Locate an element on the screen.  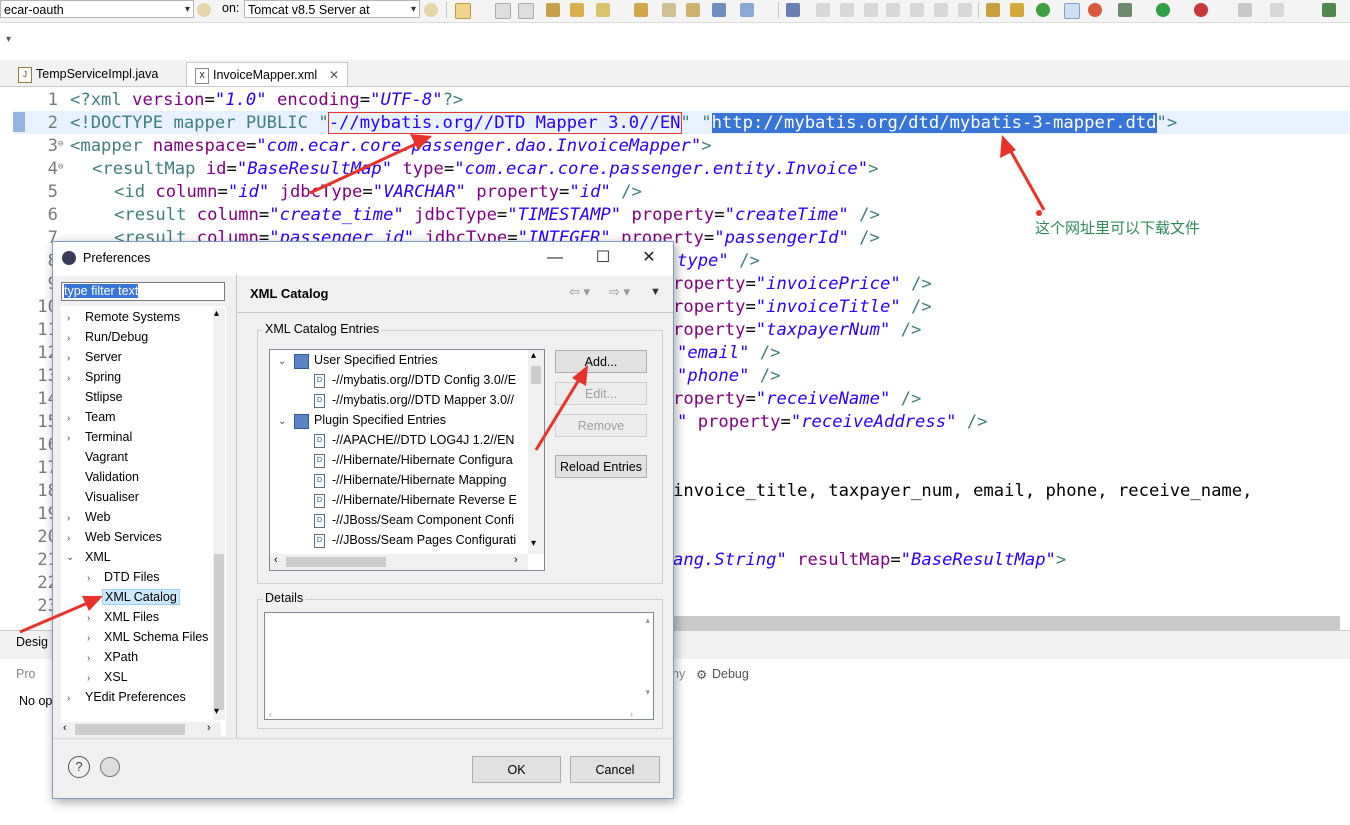
arrow-to-dtd-url is located at coordinates (1026, 179).